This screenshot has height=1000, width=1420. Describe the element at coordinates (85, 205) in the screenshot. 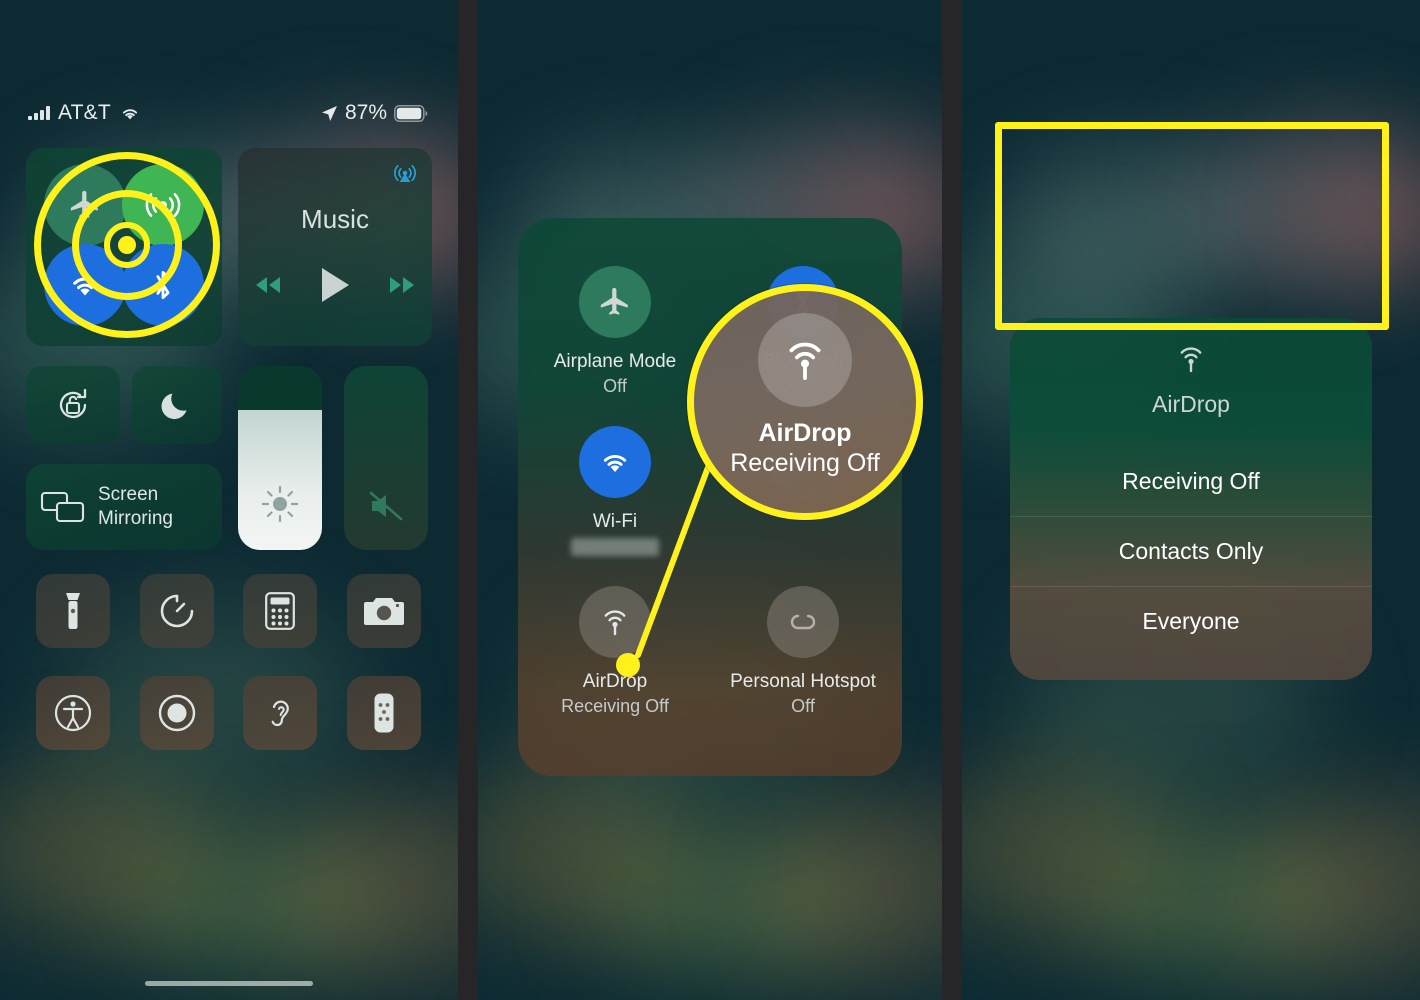

I see `airplane-mode-toggle` at that location.